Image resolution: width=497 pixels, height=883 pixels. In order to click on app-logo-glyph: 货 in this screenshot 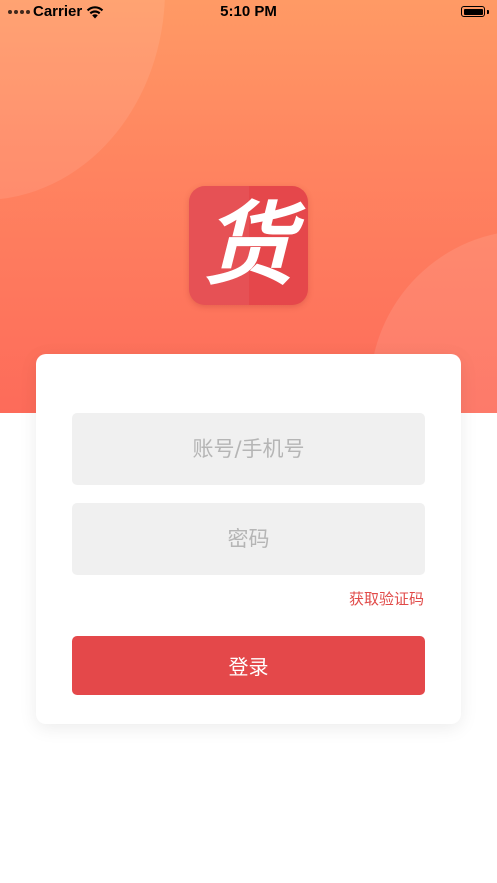, I will do `click(248, 245)`.